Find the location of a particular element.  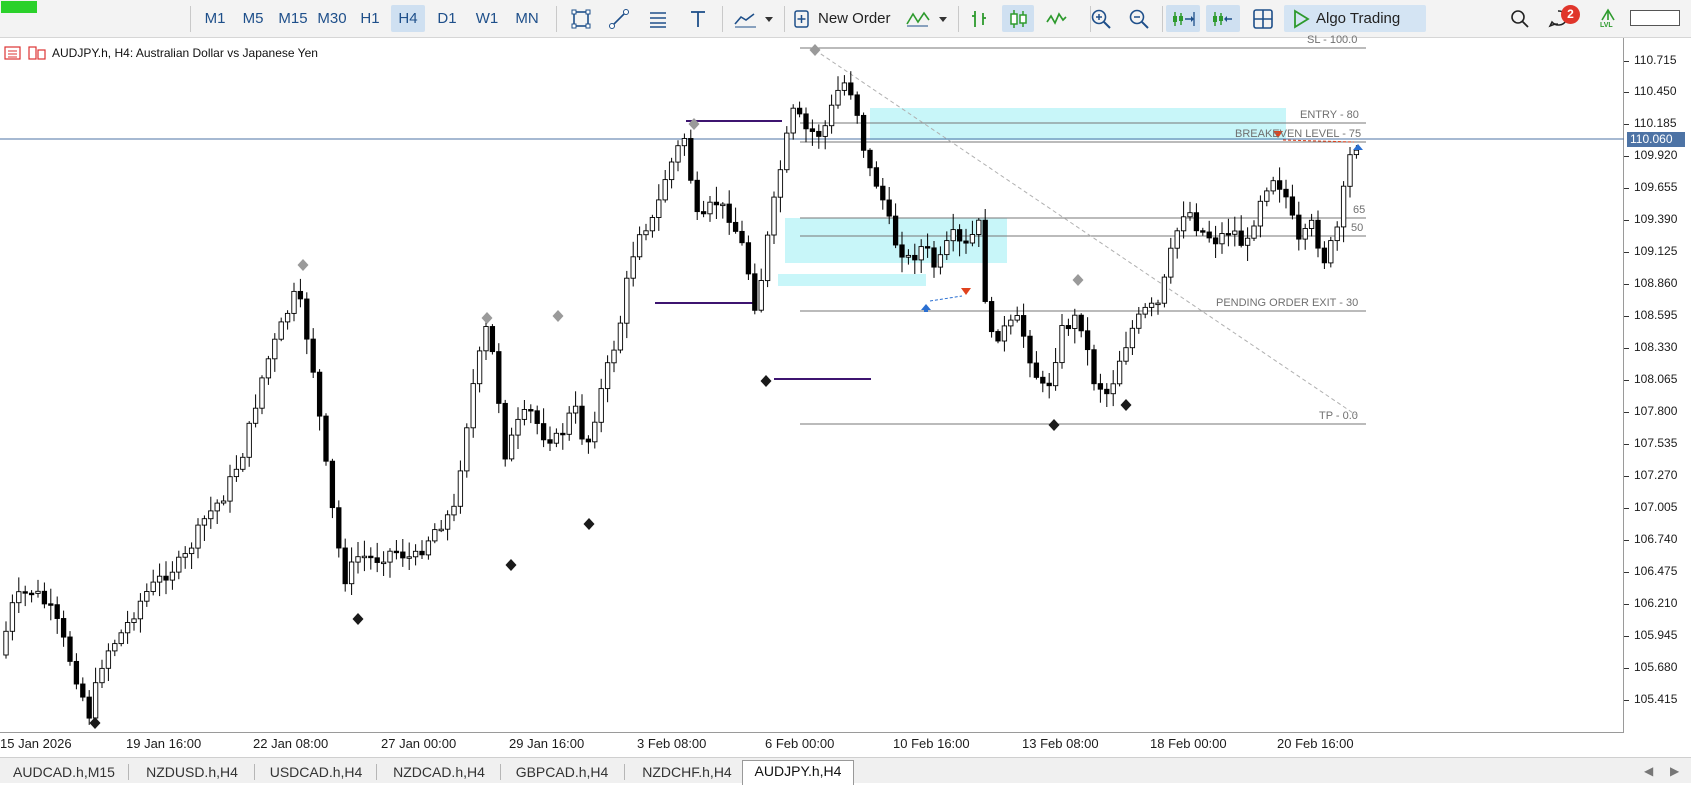

tabs-scroll-left-icon: ◀ is located at coordinates (1648, 771).